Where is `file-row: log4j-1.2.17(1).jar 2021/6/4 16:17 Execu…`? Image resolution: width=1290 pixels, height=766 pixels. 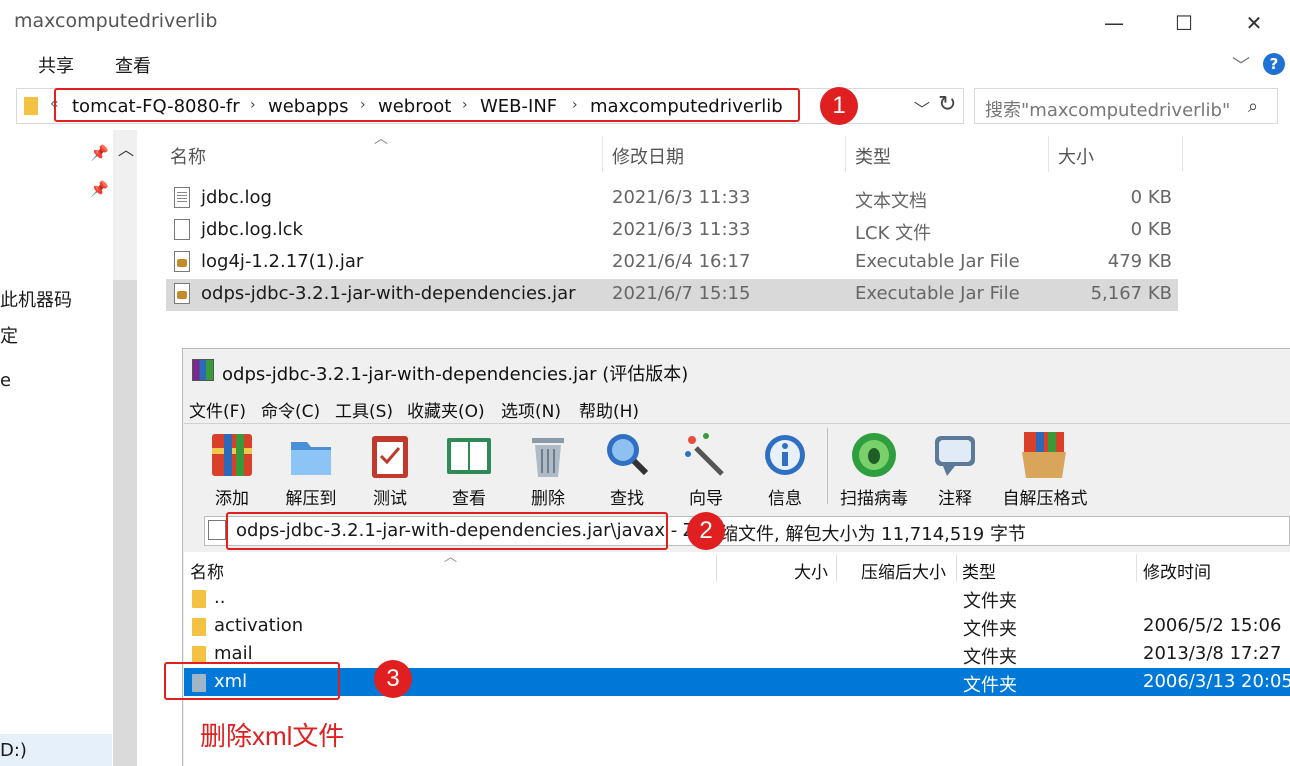
file-row: log4j-1.2.17(1).jar 2021/6/4 16:17 Execu… is located at coordinates (672, 263).